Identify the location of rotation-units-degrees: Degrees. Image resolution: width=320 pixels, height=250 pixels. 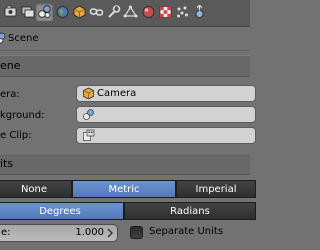
(62, 211).